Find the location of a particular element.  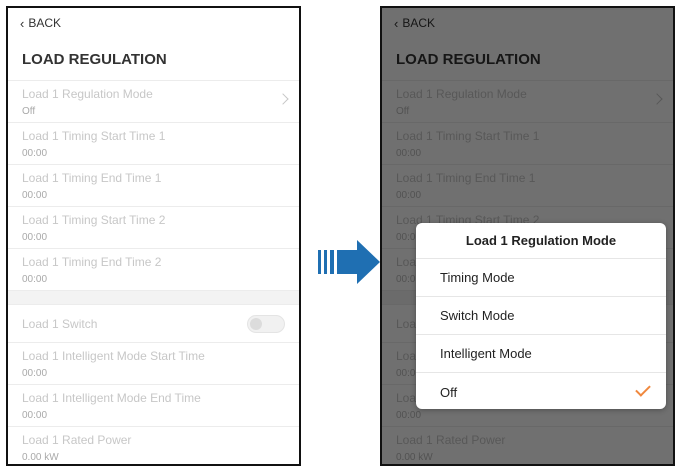

option-off: Off is located at coordinates (541, 391).